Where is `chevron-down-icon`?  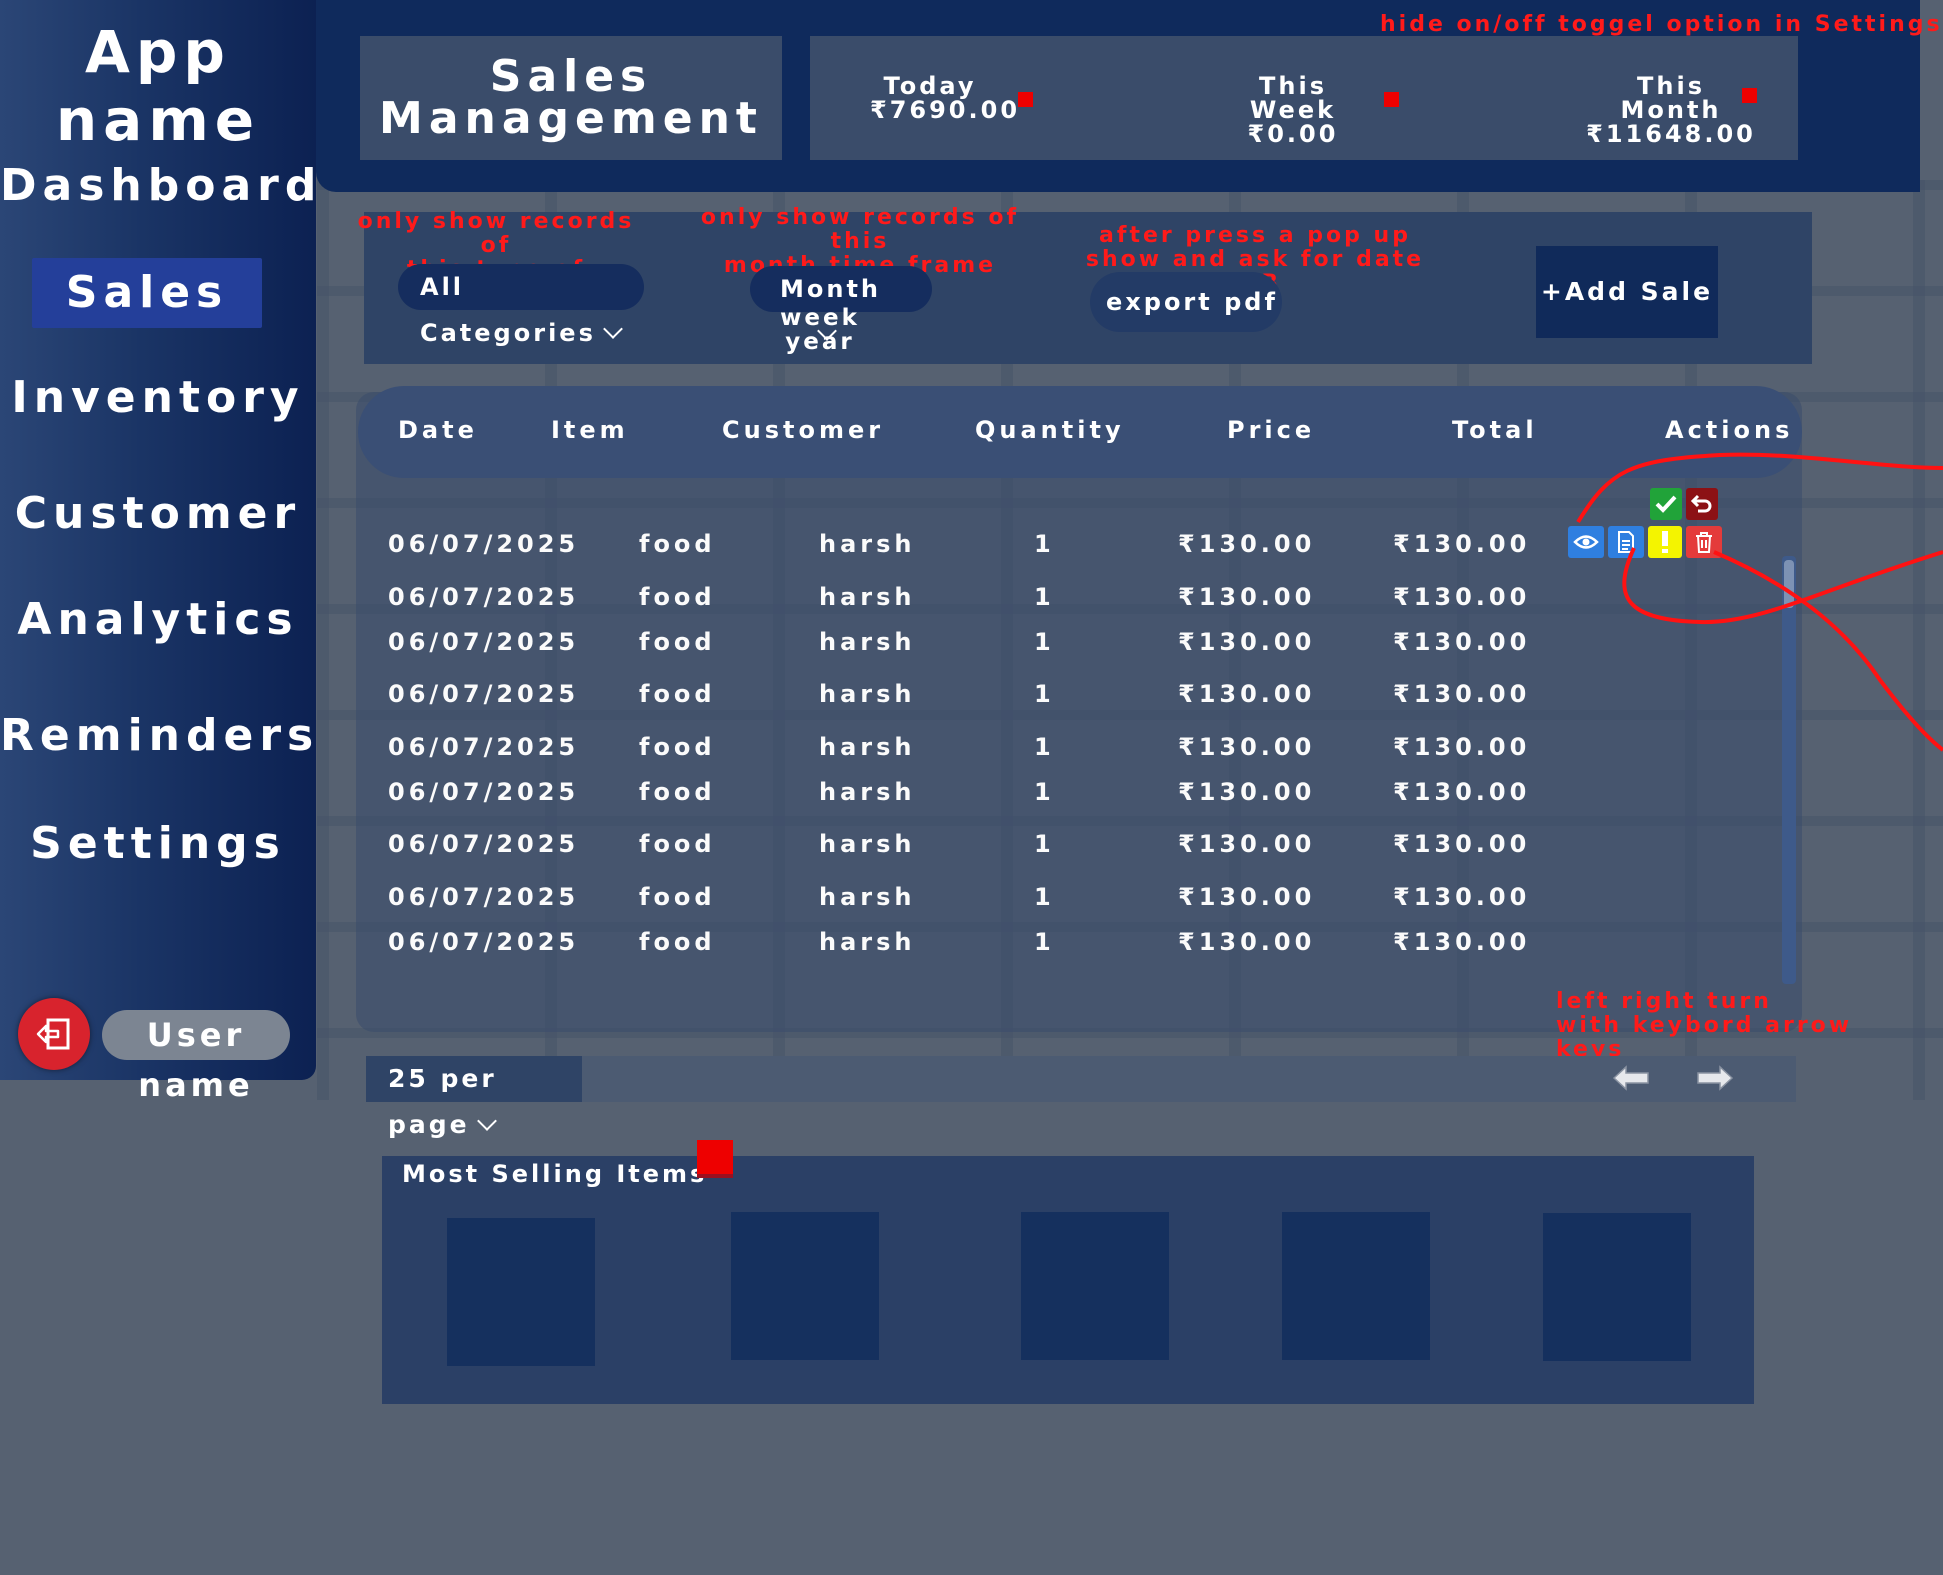
chevron-down-icon is located at coordinates (486, 1121).